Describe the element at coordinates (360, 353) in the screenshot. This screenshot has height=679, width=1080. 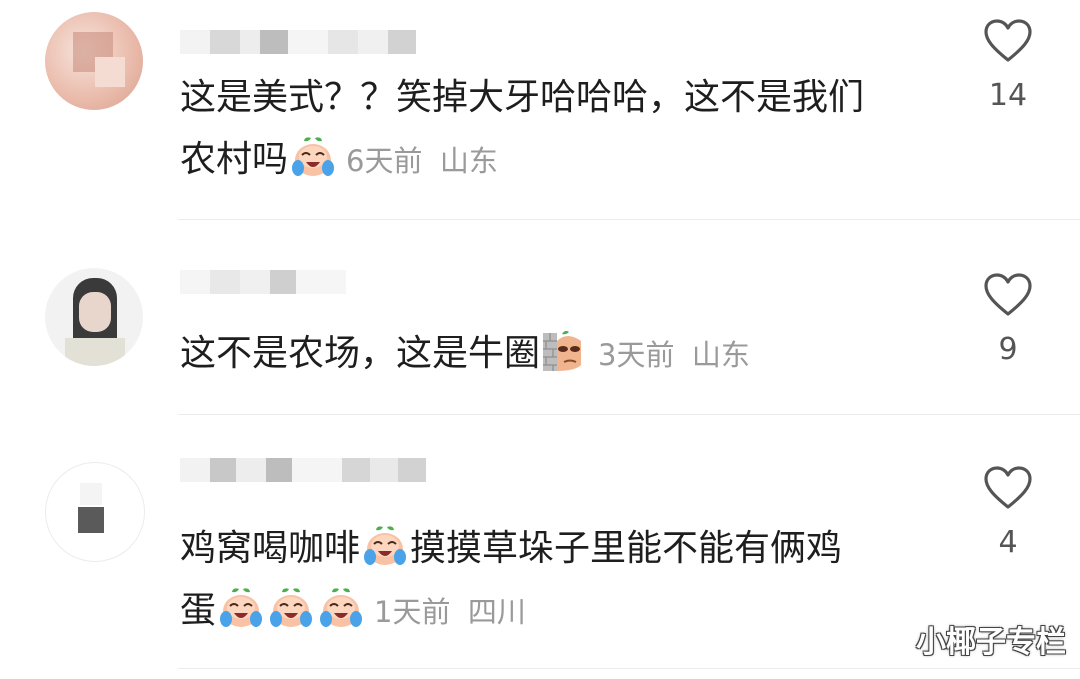
I see `comment-line: 这不是农场，这是牛圈` at that location.